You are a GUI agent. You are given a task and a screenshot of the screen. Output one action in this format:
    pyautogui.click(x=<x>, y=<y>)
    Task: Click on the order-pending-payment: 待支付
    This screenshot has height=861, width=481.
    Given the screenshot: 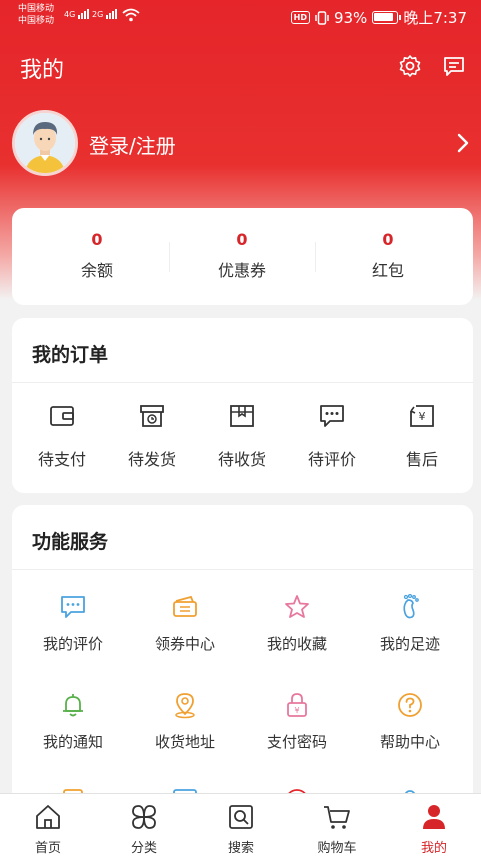 What is the action you would take?
    pyautogui.click(x=62, y=436)
    